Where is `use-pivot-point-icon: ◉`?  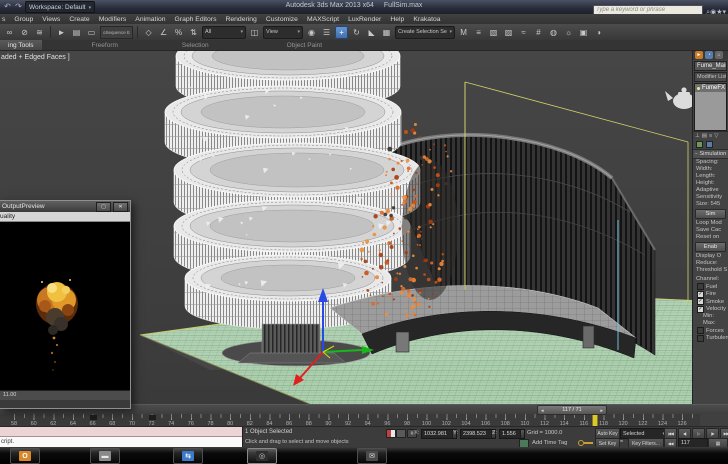
use-pivot-point-icon: ◉ is located at coordinates (311, 32).